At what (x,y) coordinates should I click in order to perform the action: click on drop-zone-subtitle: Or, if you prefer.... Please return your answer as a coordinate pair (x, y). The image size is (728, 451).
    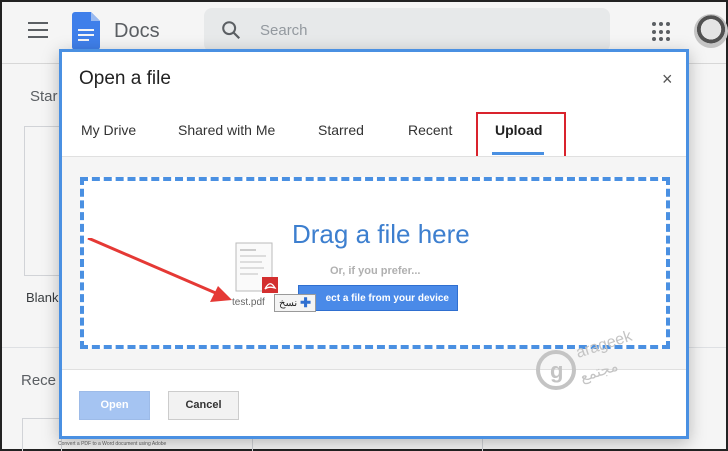
    Looking at the image, I should click on (375, 271).